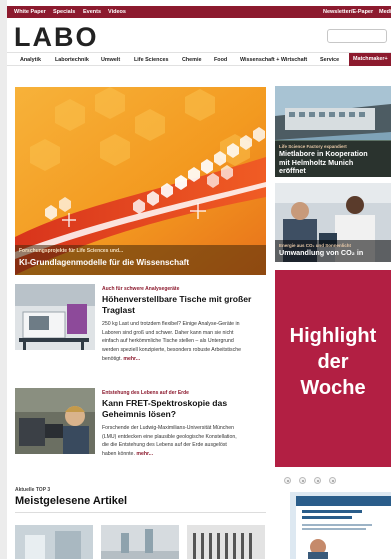 This screenshot has width=391, height=559. Describe the element at coordinates (333, 388) in the screenshot. I see `highlight-heading-line: Woche` at that location.